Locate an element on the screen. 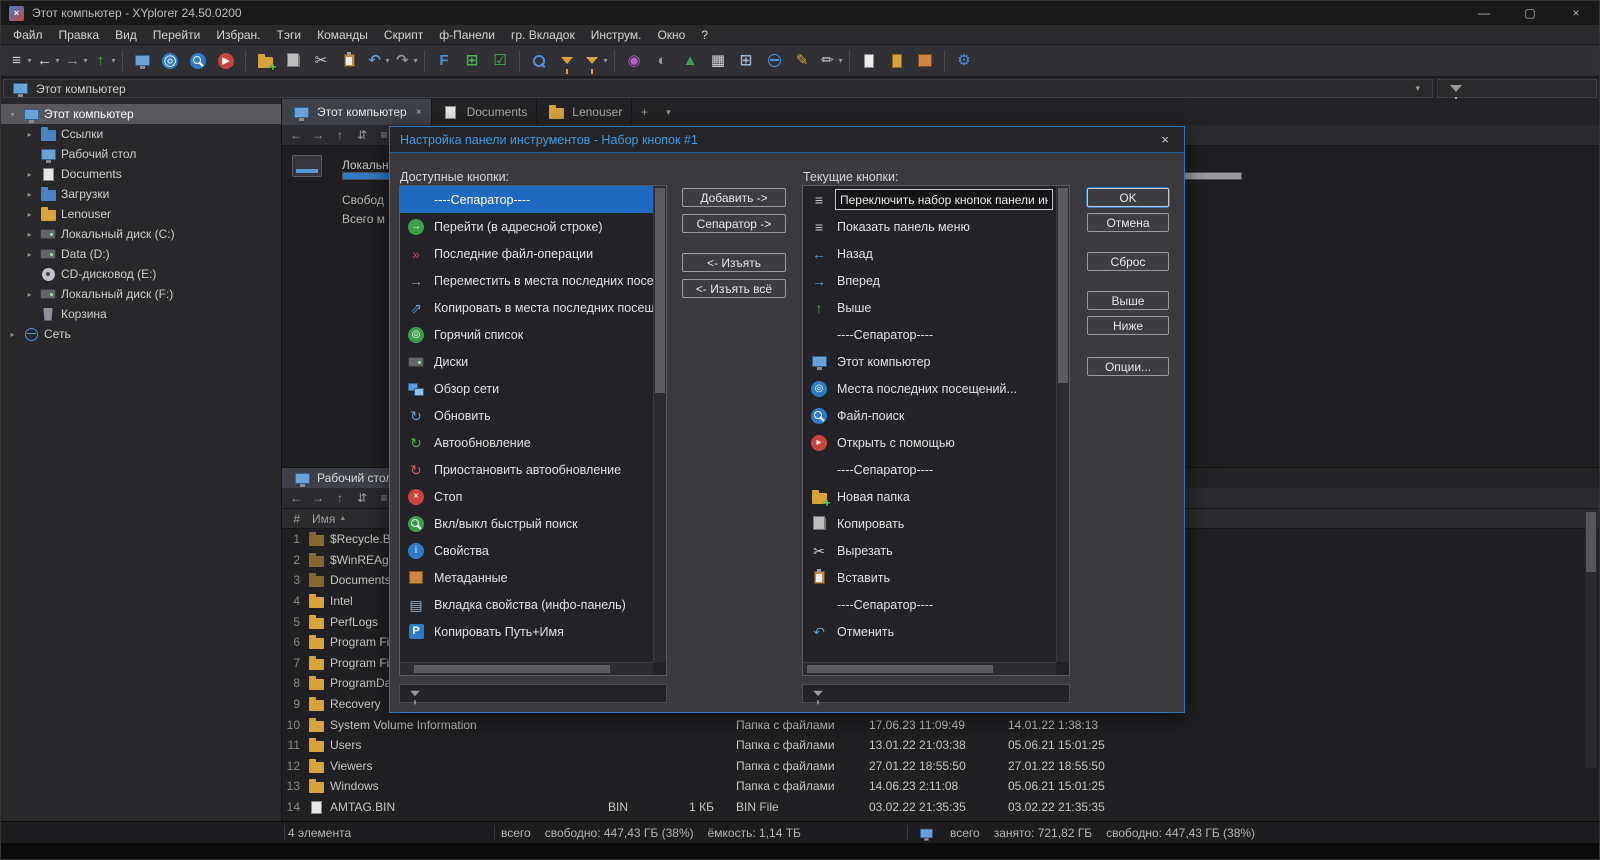 This screenshot has height=860, width=1600. toolbar-highlight-button: ✎ is located at coordinates (802, 61).